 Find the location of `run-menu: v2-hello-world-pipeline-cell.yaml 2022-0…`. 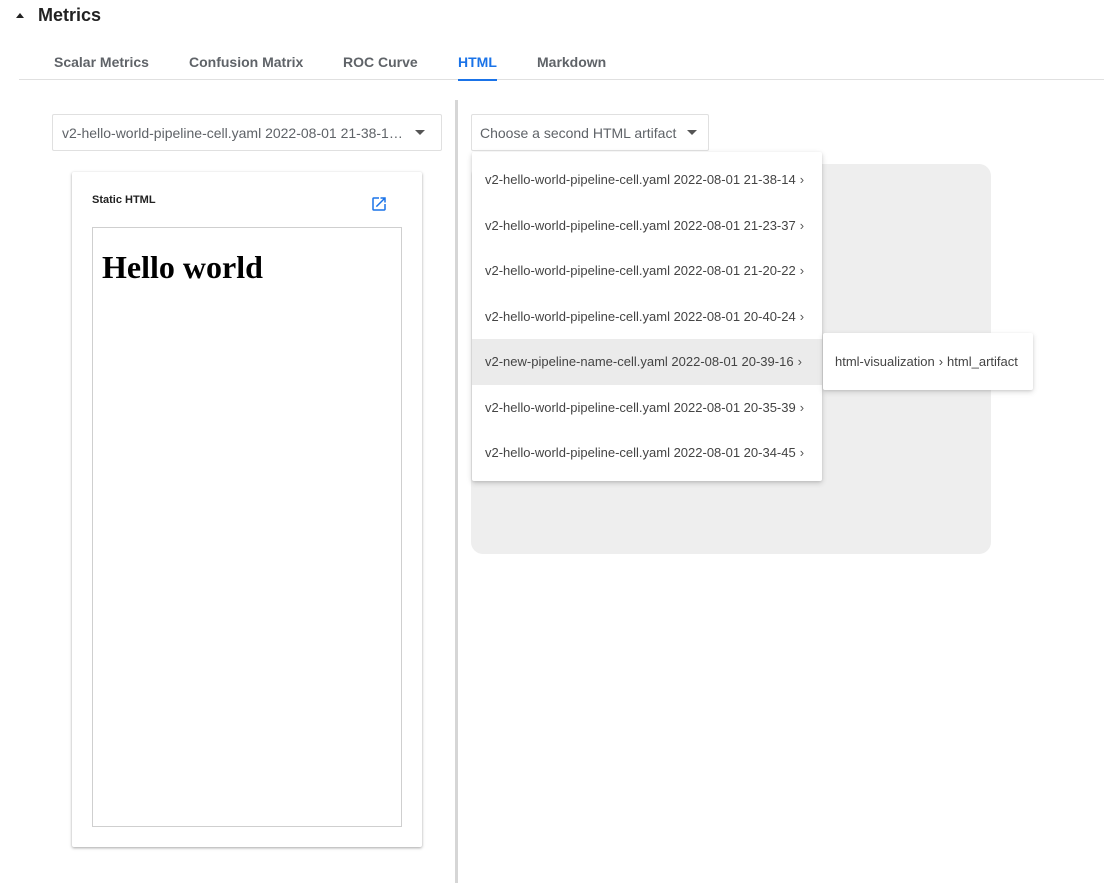

run-menu: v2-hello-world-pipeline-cell.yaml 2022-0… is located at coordinates (647, 316).